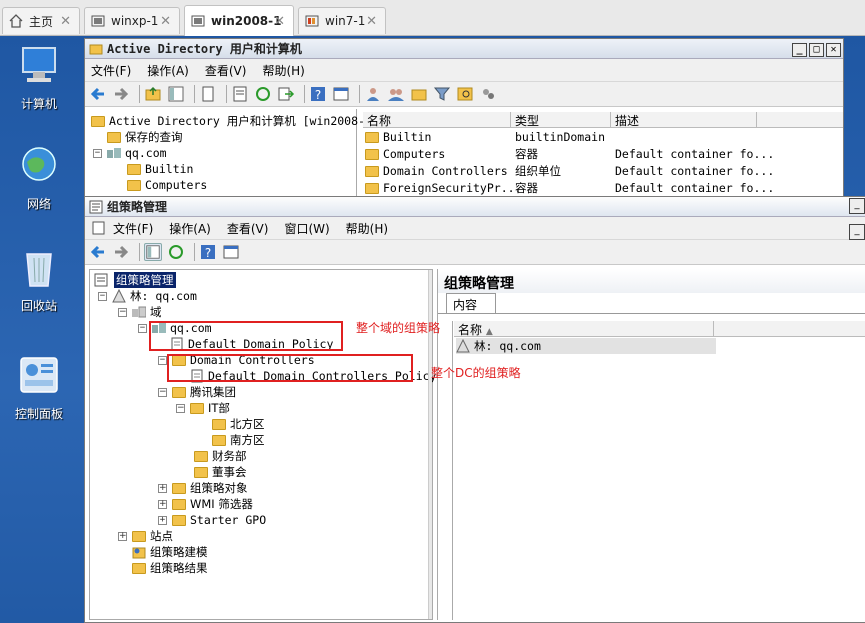 This screenshot has height=623, width=865. Describe the element at coordinates (203, 408) in the screenshot. I see `gpm-tree-it: − IT部` at that location.